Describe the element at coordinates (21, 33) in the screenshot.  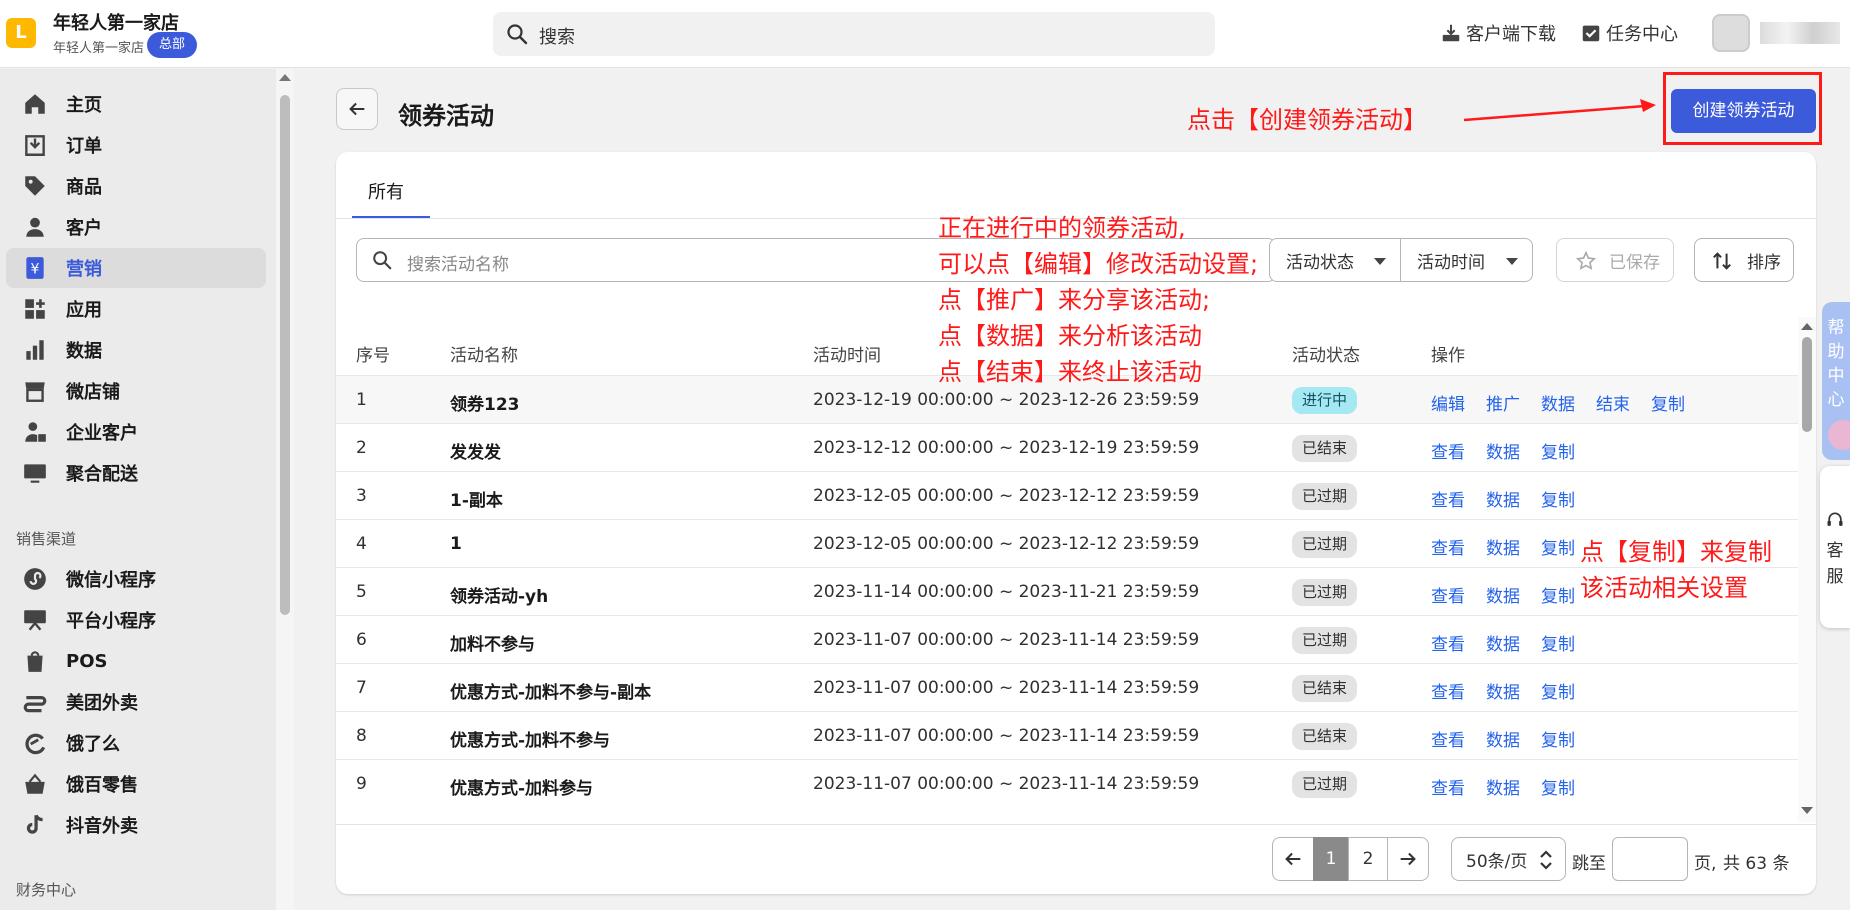
I see `store-logo: L` at that location.